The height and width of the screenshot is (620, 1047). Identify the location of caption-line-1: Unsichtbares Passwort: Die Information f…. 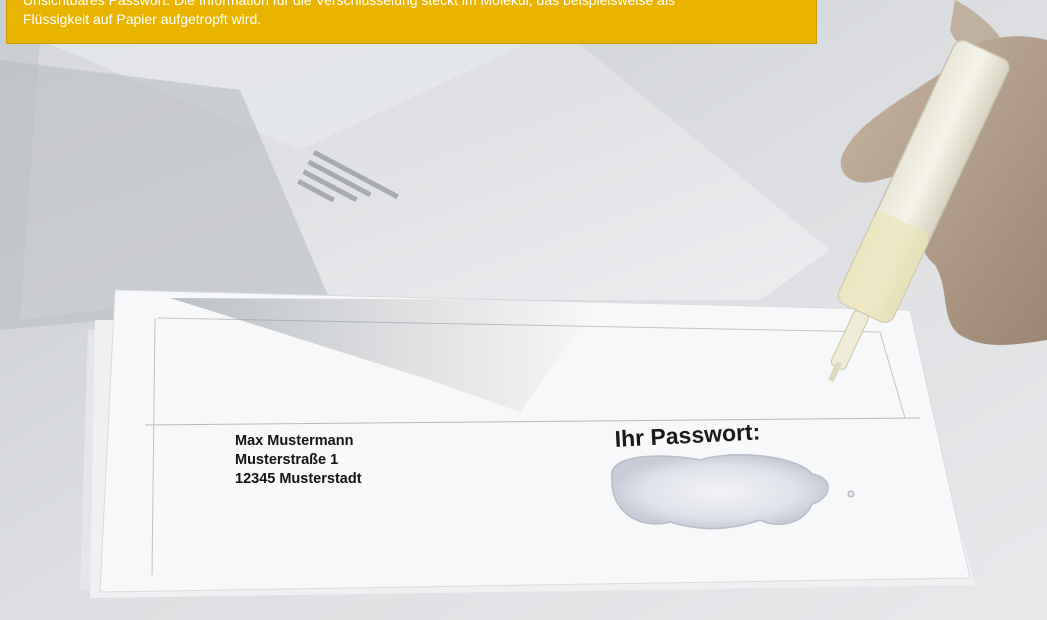
(349, 4).